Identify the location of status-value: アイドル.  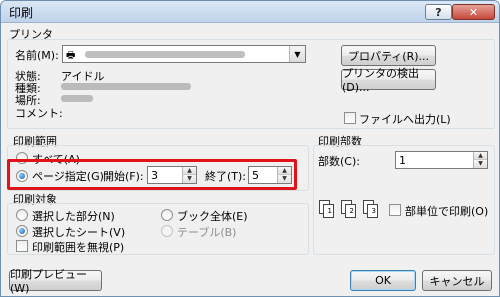
(83, 76).